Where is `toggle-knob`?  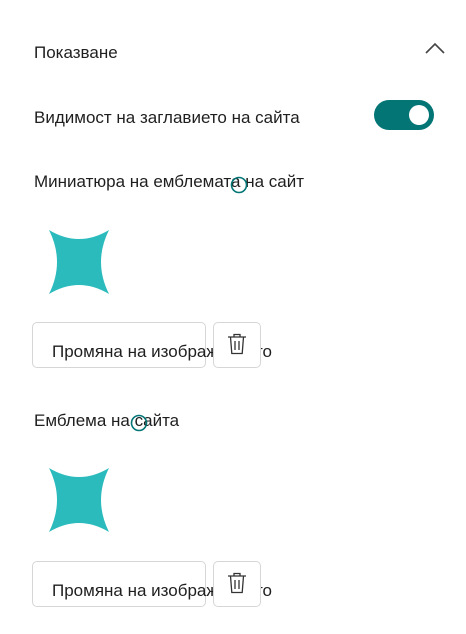
toggle-knob is located at coordinates (419, 115).